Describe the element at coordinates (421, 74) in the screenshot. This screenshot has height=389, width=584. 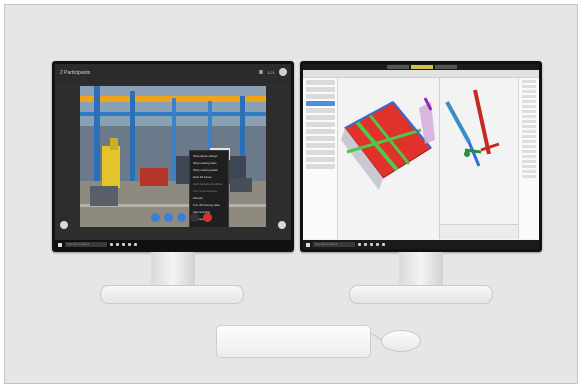
I see `cad-toolbar` at that location.